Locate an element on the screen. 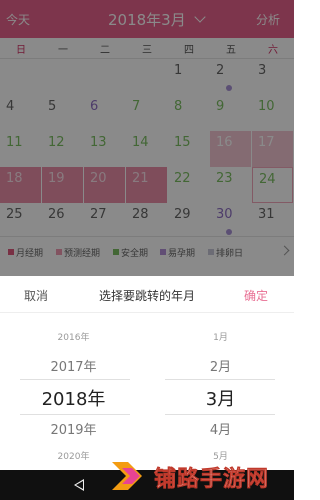  month-option-selected: 3月 is located at coordinates (220, 398).